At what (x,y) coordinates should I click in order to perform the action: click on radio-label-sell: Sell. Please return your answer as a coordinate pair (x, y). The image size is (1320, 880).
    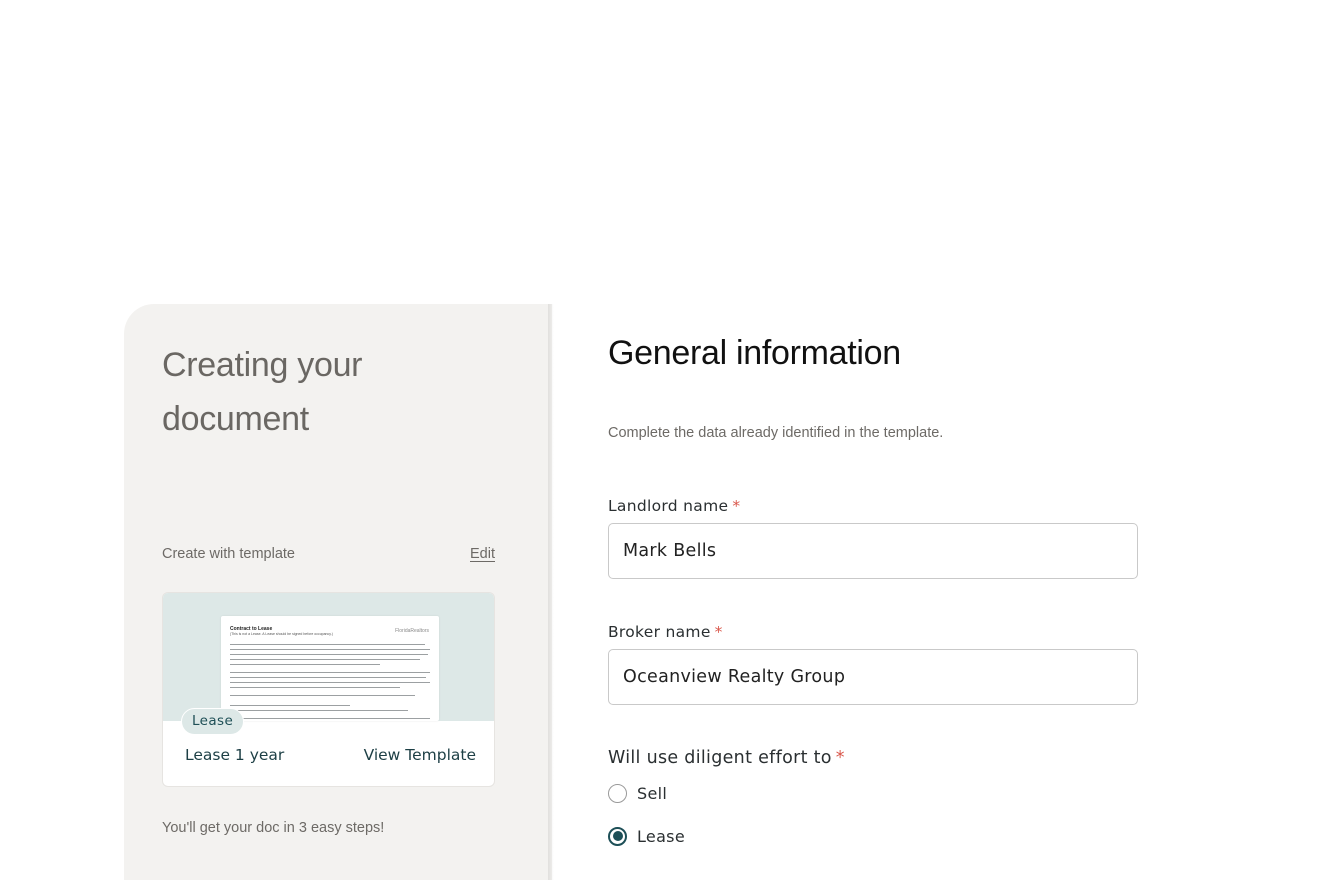
    Looking at the image, I should click on (652, 793).